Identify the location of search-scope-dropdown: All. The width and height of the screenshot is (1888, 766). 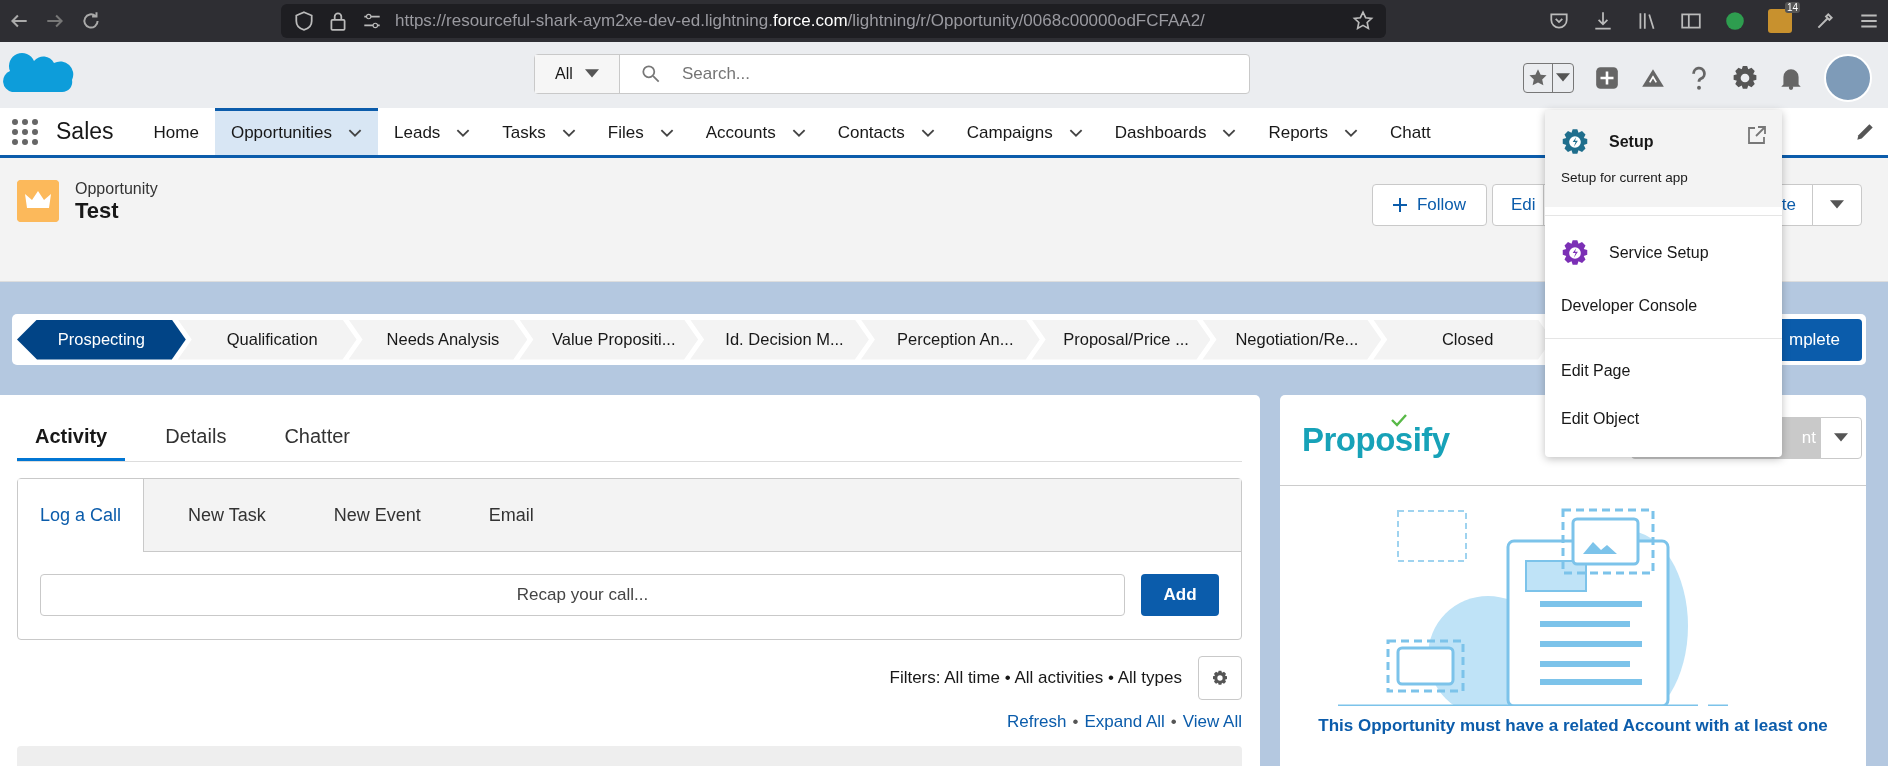
(577, 74).